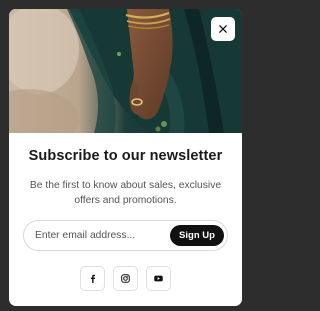 The height and width of the screenshot is (311, 320). I want to click on youtube-button, so click(158, 278).